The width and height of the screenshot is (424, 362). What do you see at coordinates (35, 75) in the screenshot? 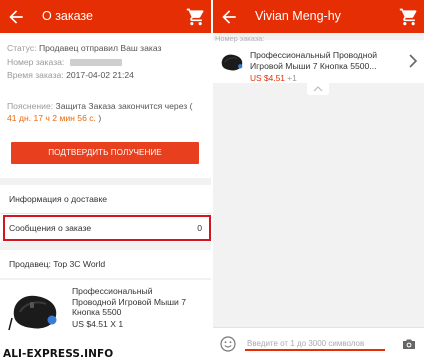
I see `order-time-label: Время заказа:` at bounding box center [35, 75].